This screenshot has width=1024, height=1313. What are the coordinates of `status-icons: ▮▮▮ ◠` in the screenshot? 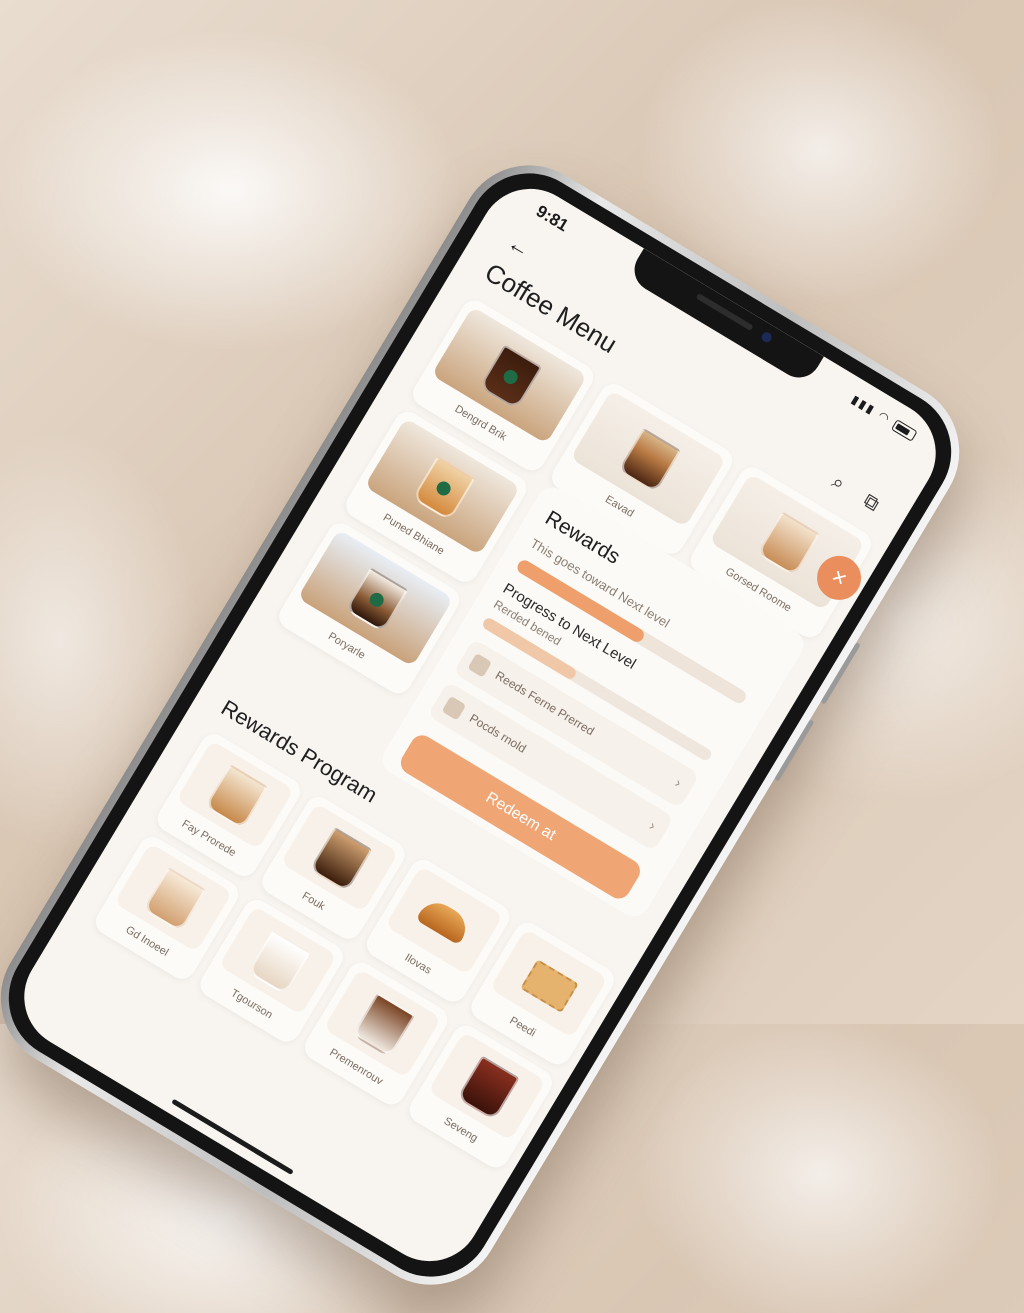 It's located at (884, 417).